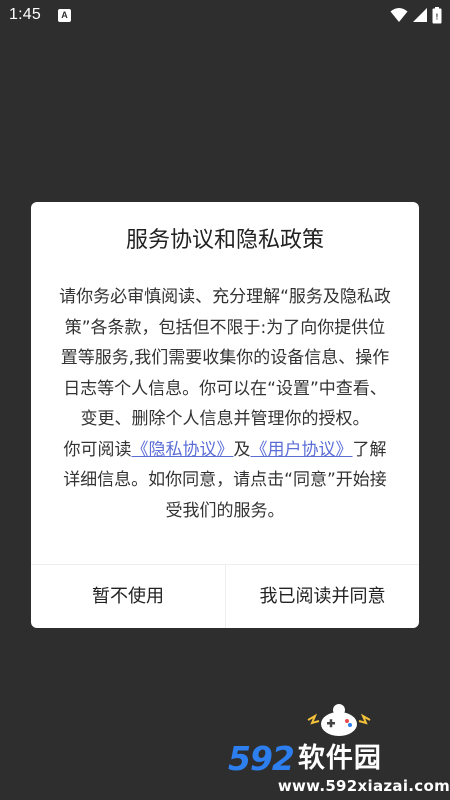 This screenshot has width=450, height=800. Describe the element at coordinates (302, 450) in the screenshot. I see `user-agreement-link: 《用户协议》` at that location.